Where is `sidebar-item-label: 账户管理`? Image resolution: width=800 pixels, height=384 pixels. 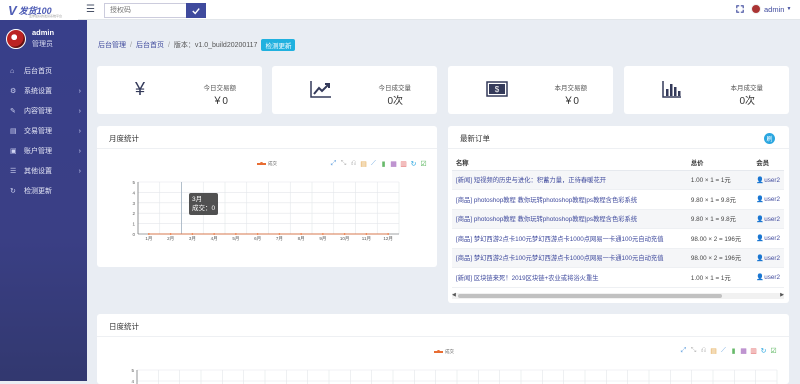
sidebar-item-label: 账户管理 is located at coordinates (38, 151).